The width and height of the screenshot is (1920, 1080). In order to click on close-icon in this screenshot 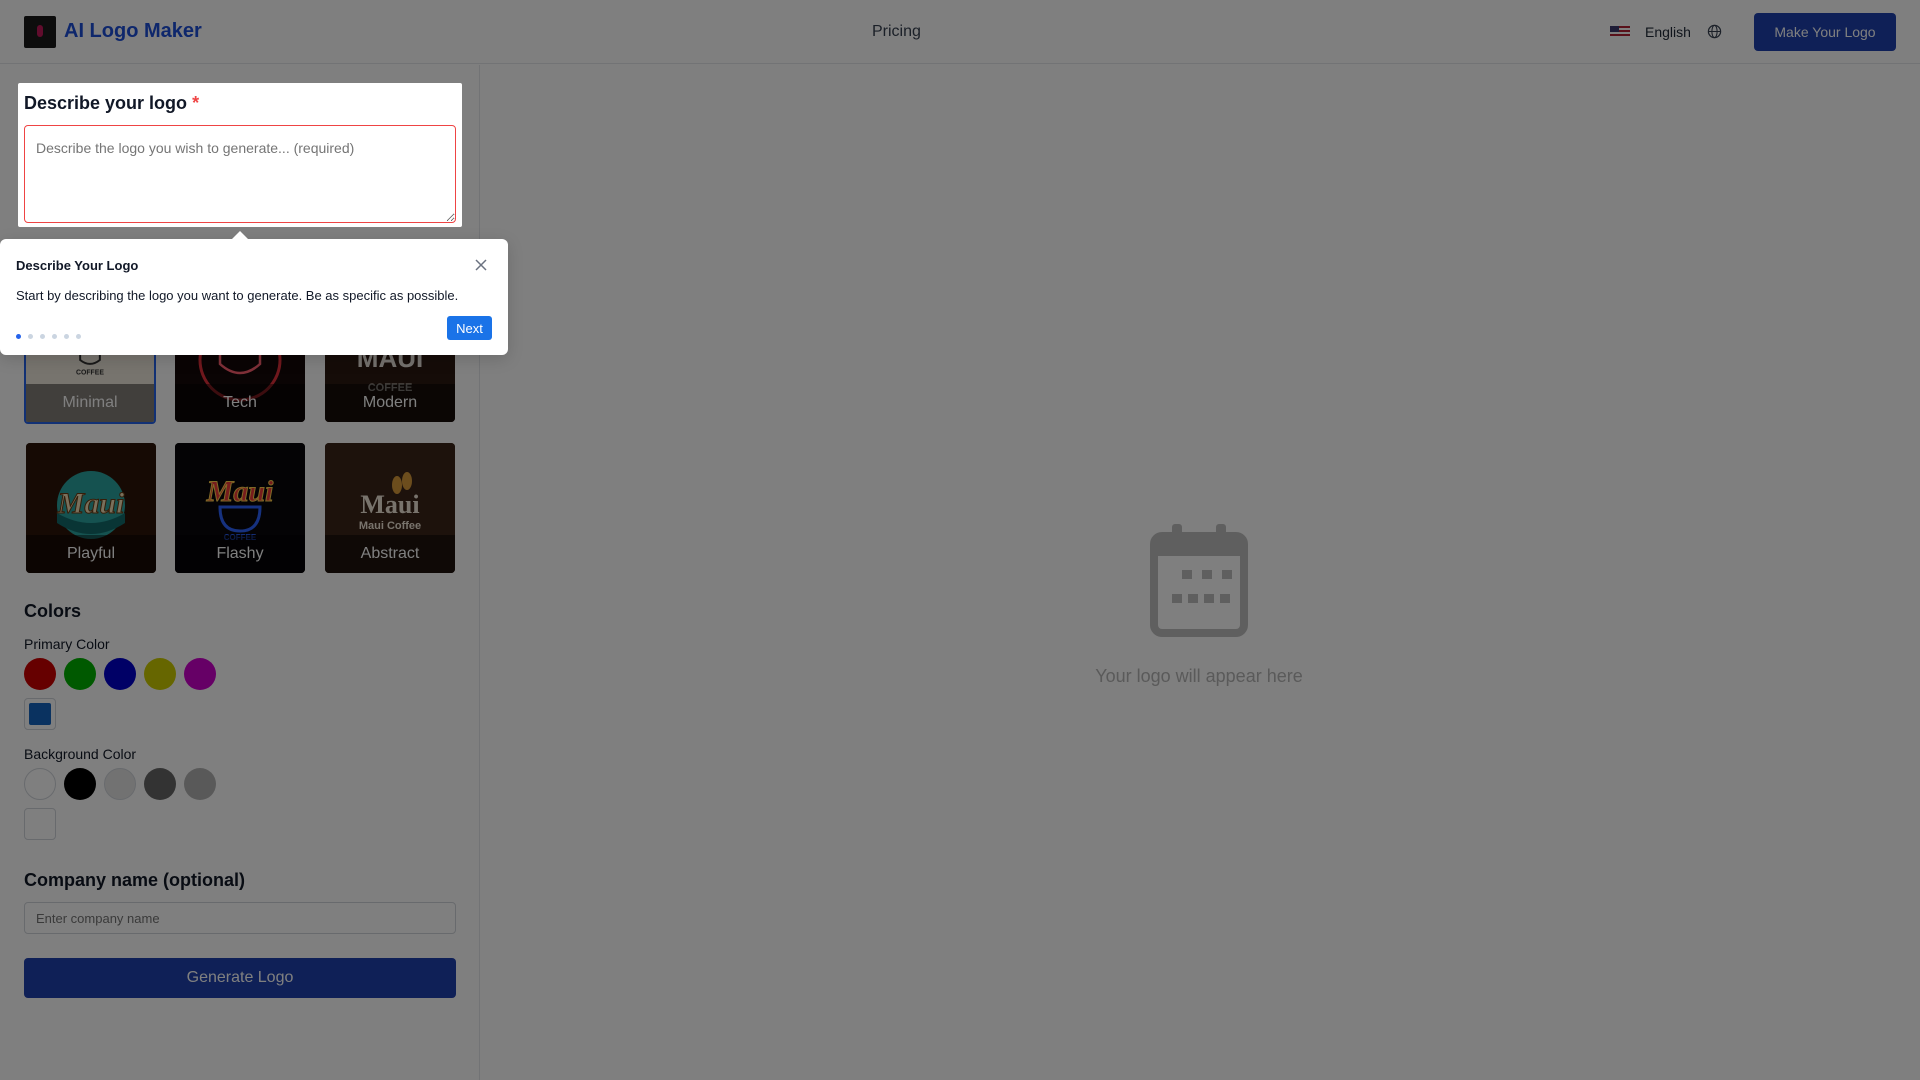, I will do `click(481, 265)`.